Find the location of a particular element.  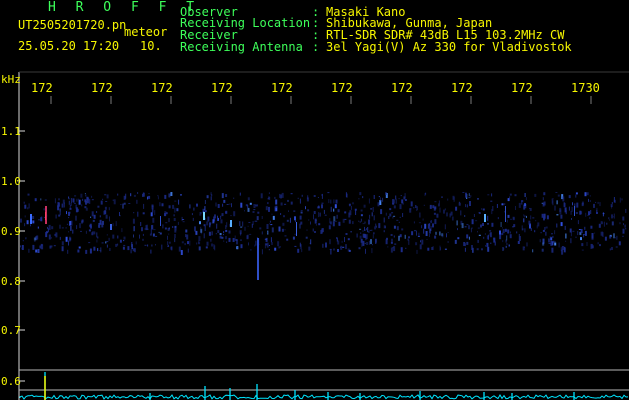

signal-trace is located at coordinates (324, 386).